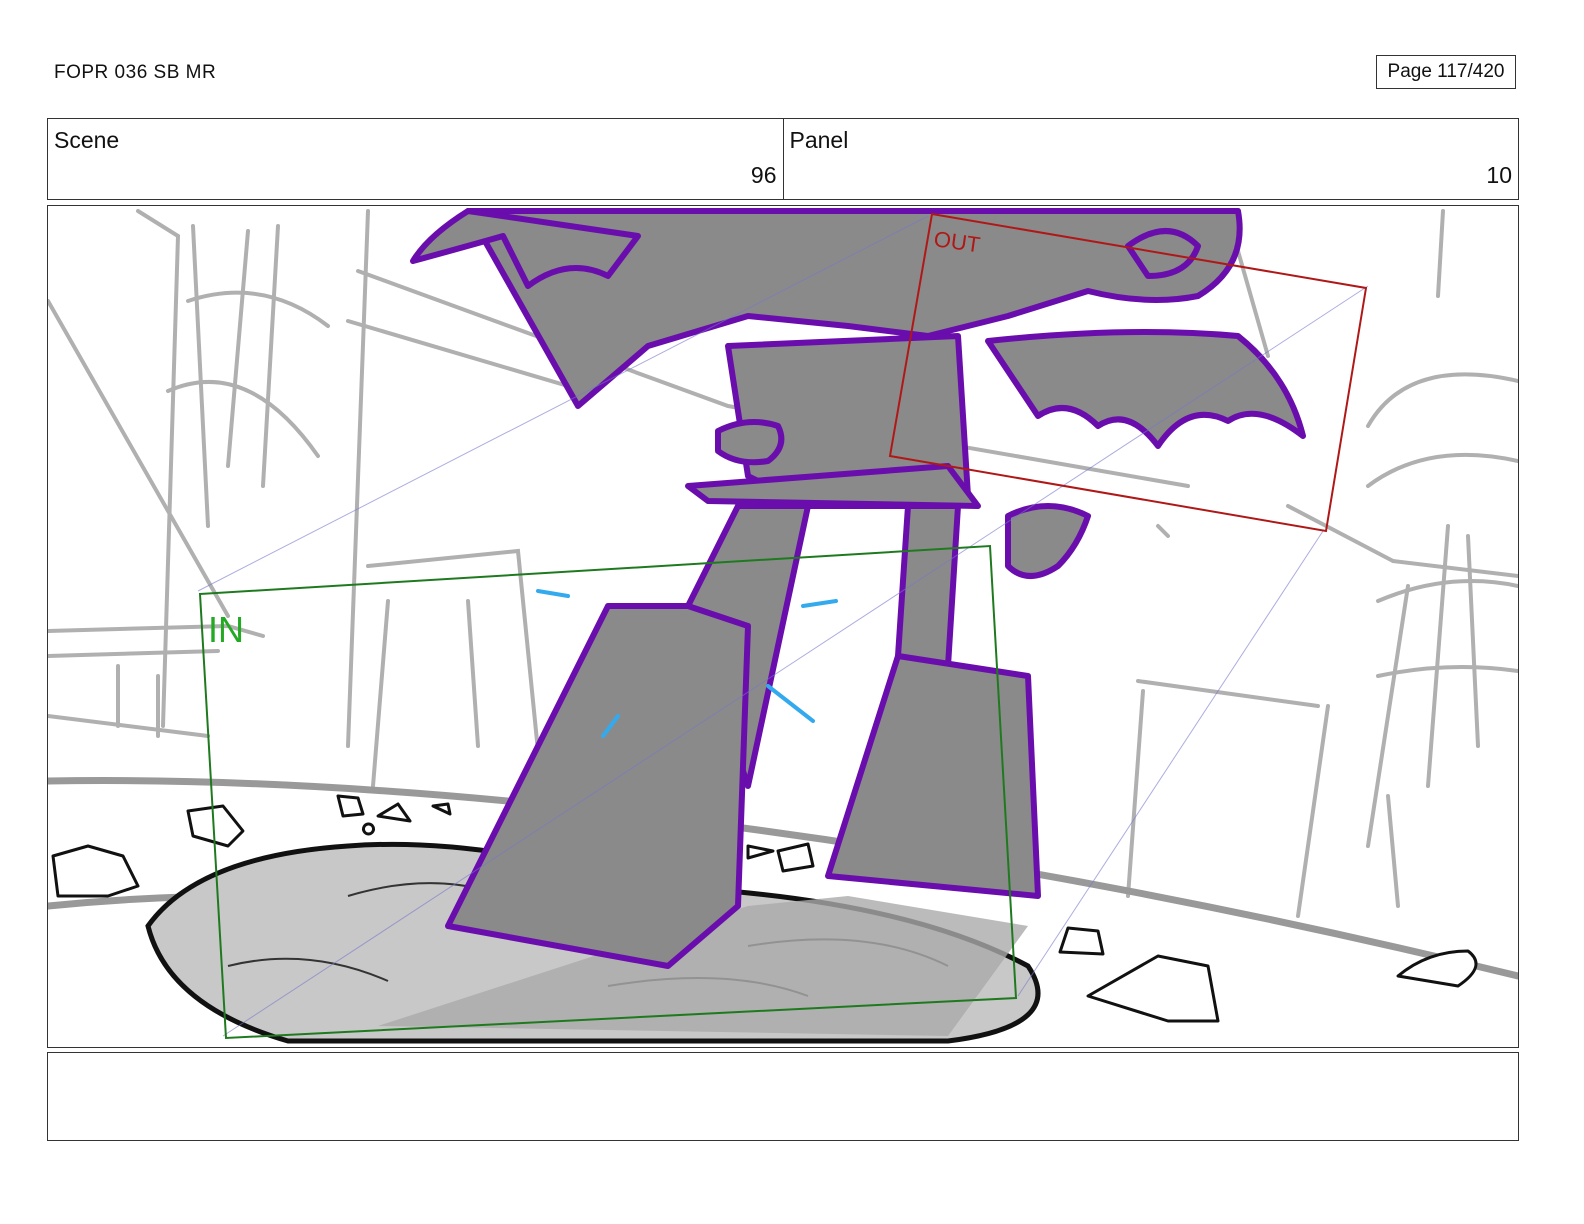  I want to click on scene-label: Scene, so click(87, 140).